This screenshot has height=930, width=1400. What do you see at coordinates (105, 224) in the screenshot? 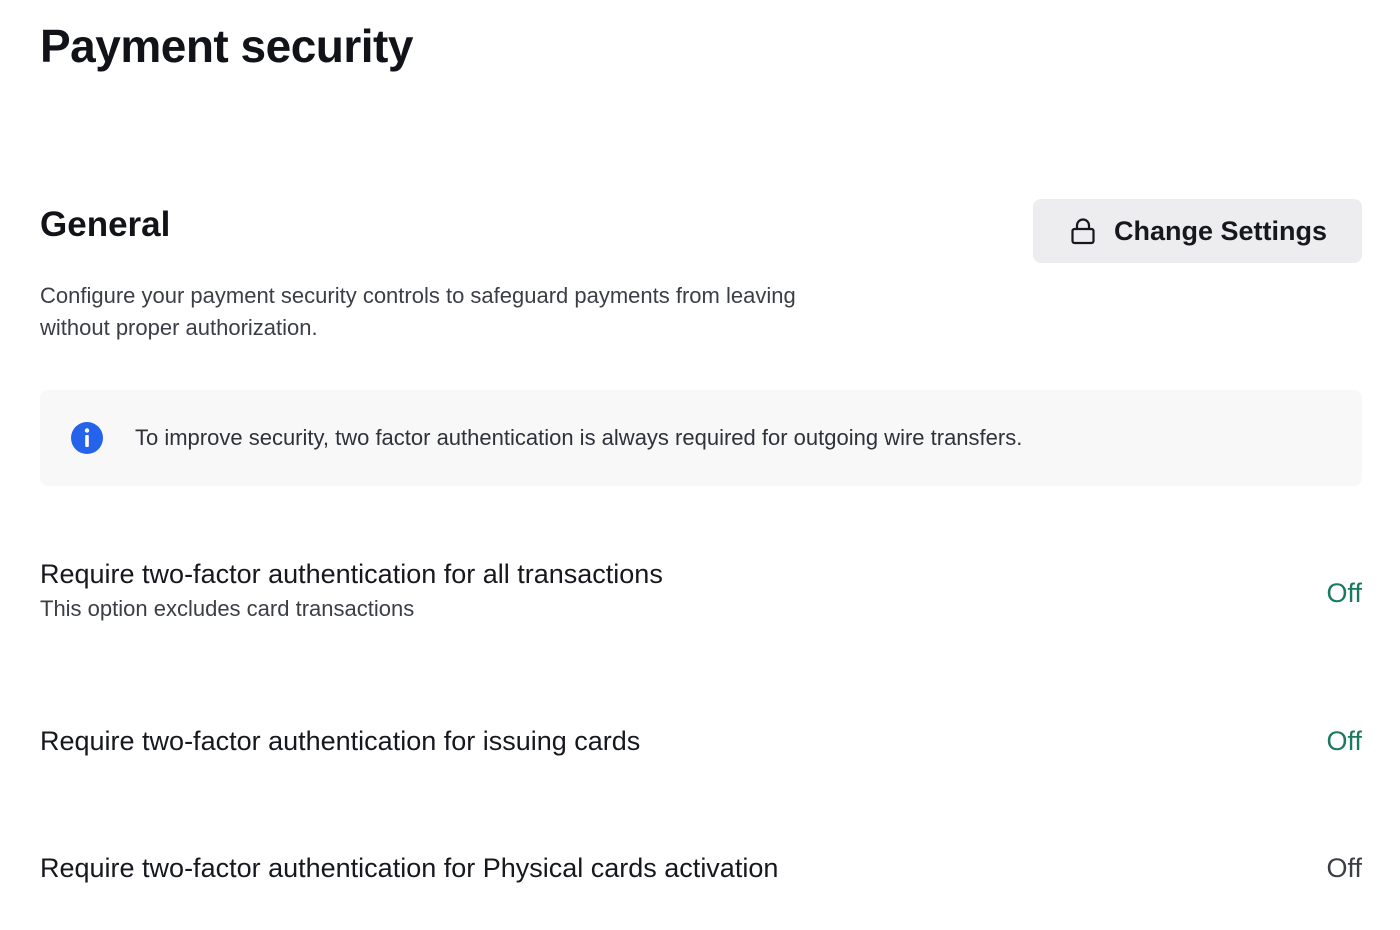
I see `section-title-general: General` at bounding box center [105, 224].